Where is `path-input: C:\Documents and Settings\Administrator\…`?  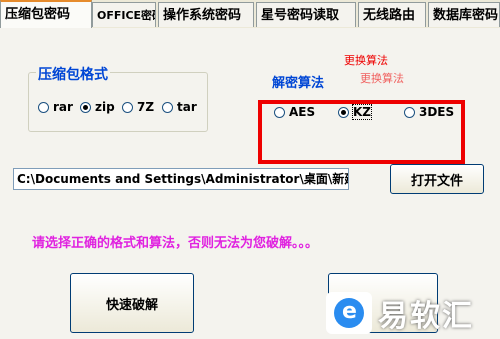 path-input: C:\Documents and Settings\Administrator\… is located at coordinates (181, 179).